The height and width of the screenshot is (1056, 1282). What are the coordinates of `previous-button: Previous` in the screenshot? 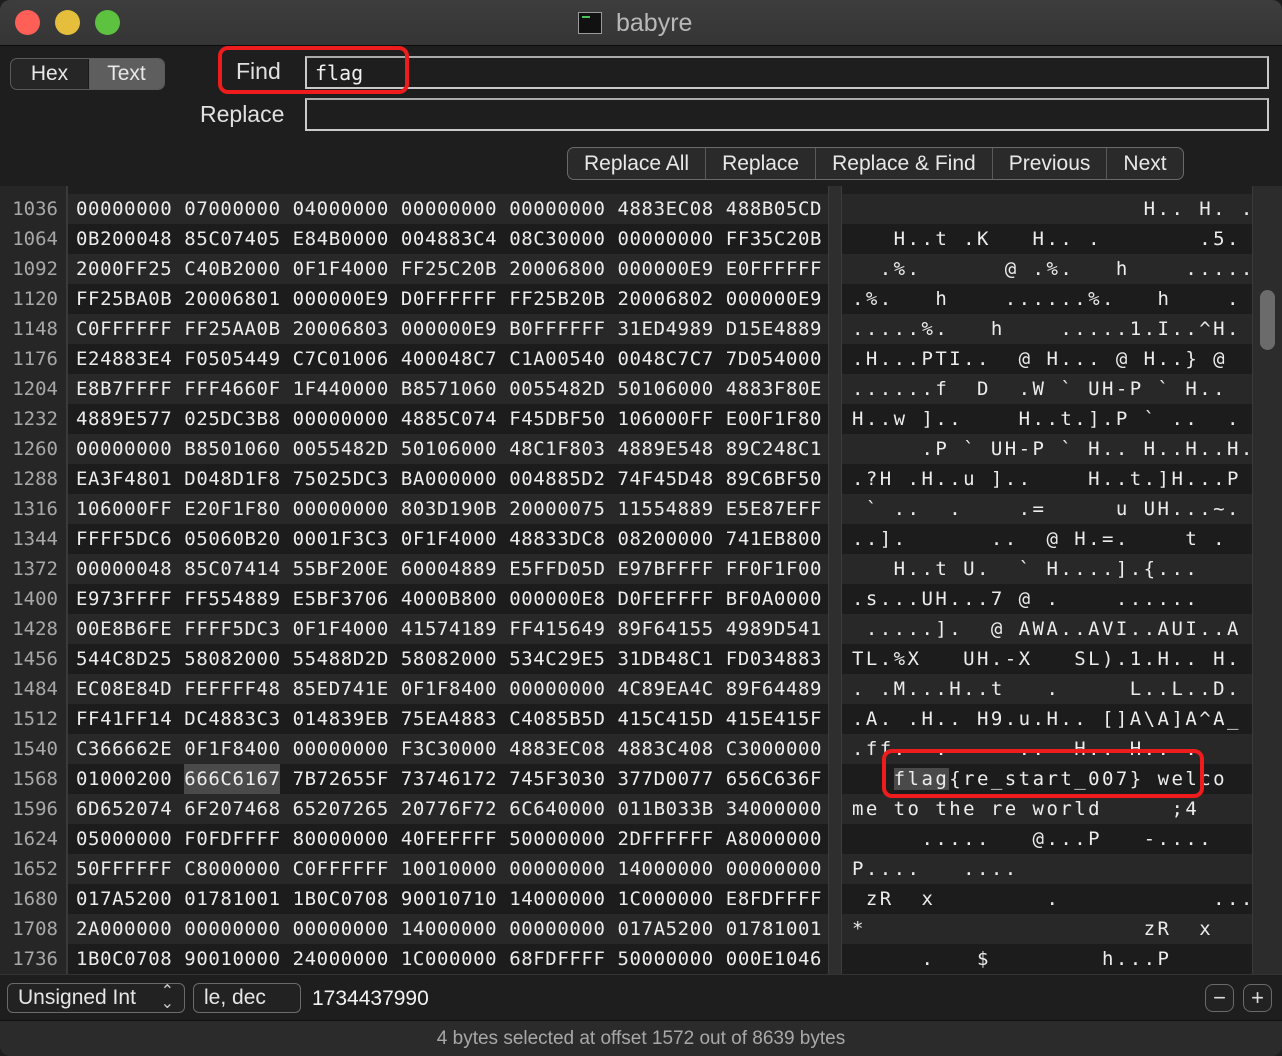 It's located at (1050, 163).